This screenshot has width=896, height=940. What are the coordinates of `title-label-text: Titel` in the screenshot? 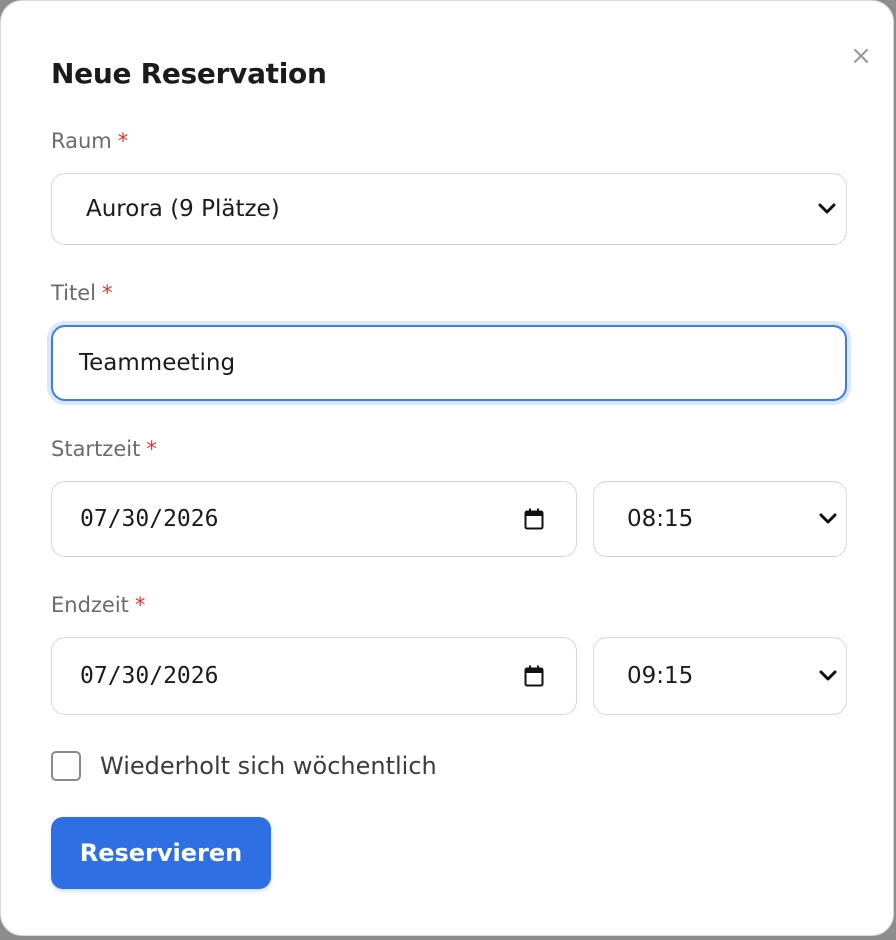 It's located at (74, 293).